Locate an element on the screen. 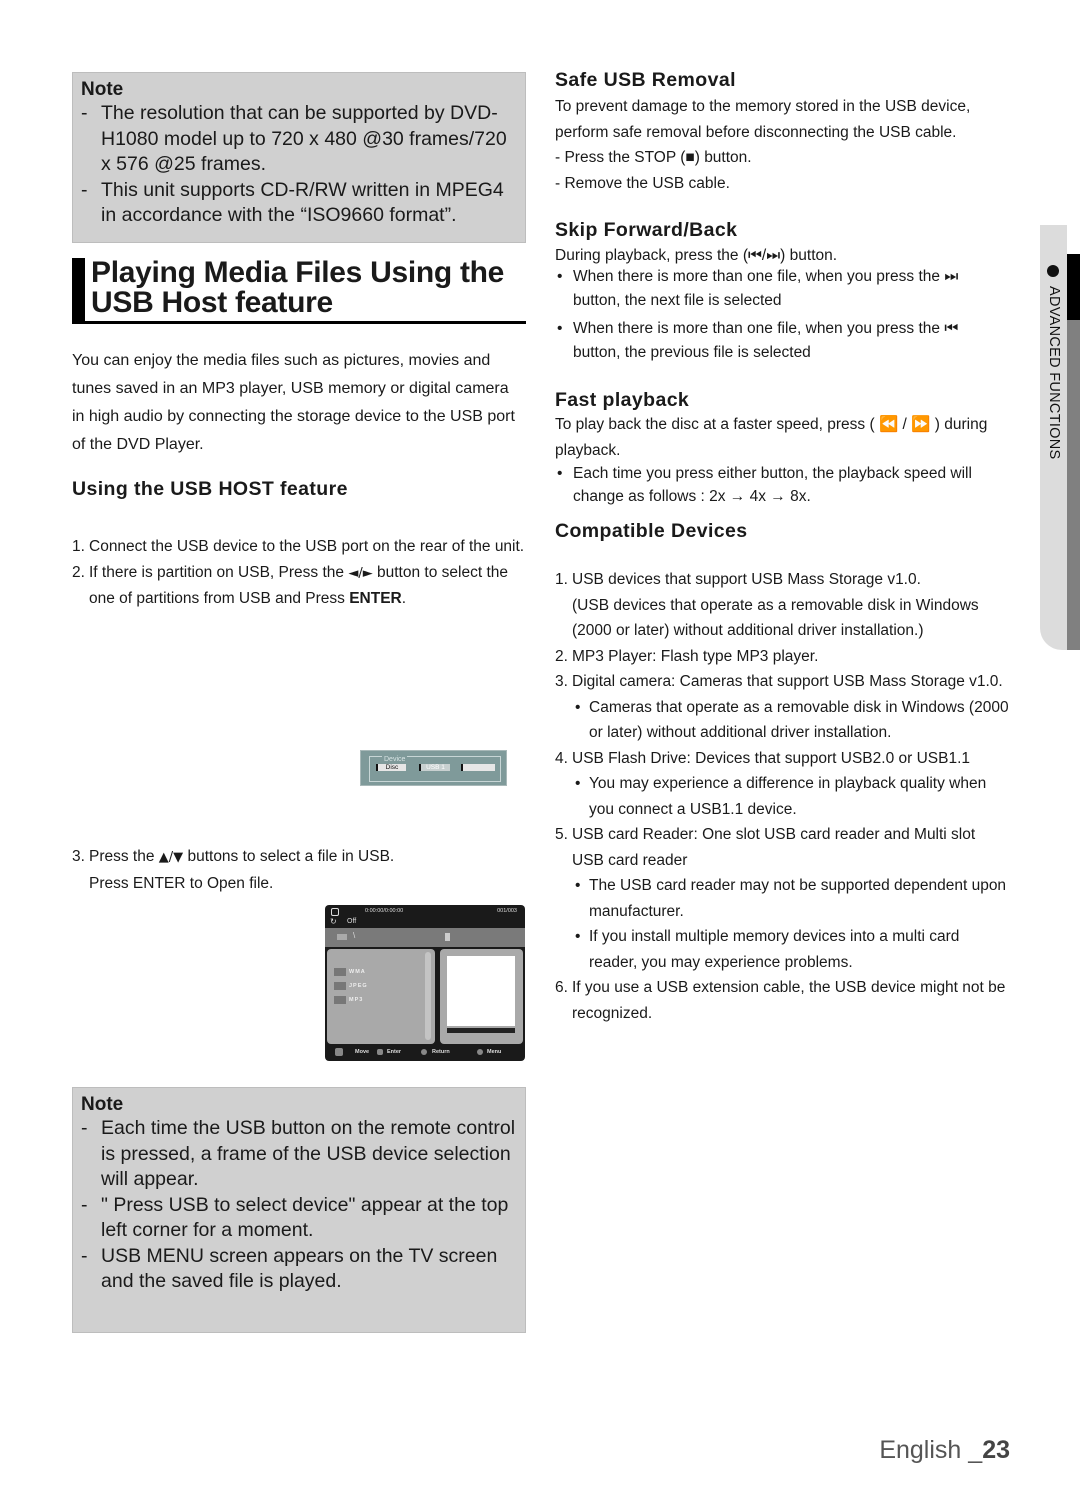 The width and height of the screenshot is (1080, 1511). up-down-arrow-icon: ▲/▼ is located at coordinates (171, 857).